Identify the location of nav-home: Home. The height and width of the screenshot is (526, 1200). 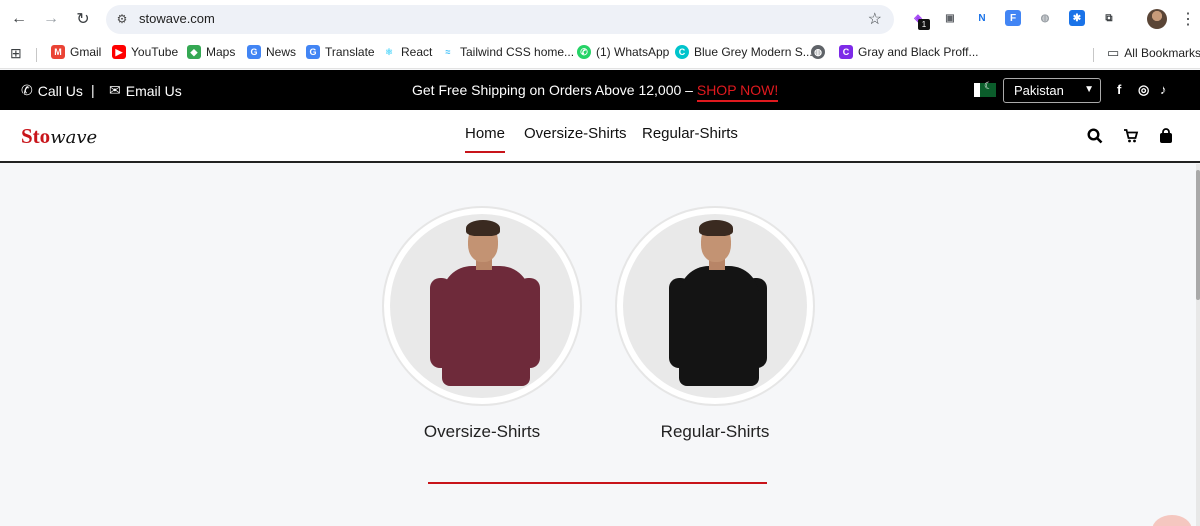
(485, 139).